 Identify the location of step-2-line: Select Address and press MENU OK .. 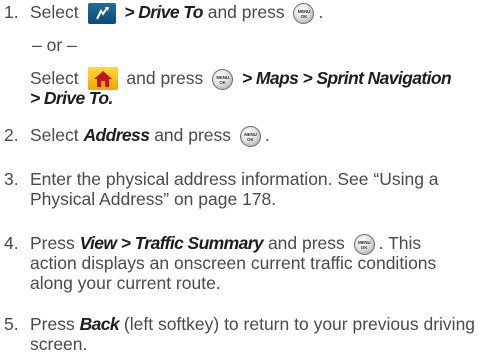
(150, 136).